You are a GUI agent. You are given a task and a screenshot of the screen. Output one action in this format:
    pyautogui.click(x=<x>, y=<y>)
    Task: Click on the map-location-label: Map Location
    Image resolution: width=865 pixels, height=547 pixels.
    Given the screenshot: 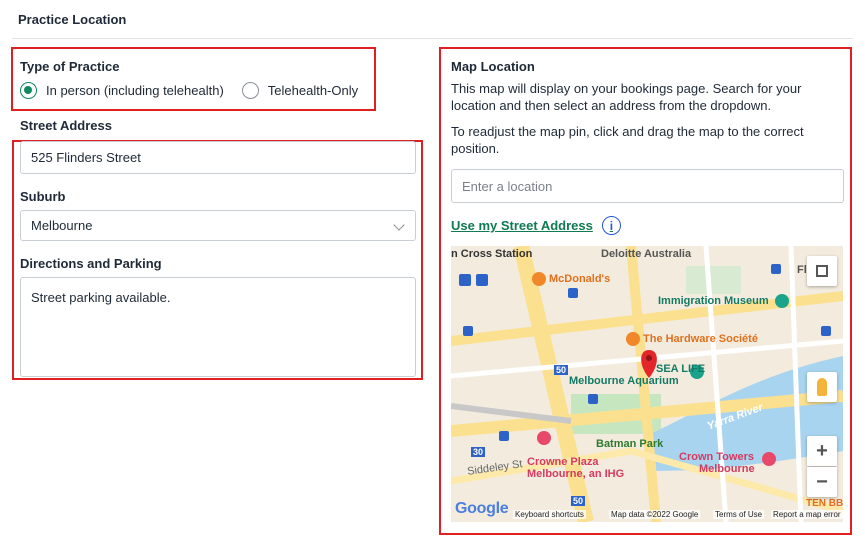 What is the action you would take?
    pyautogui.click(x=493, y=66)
    